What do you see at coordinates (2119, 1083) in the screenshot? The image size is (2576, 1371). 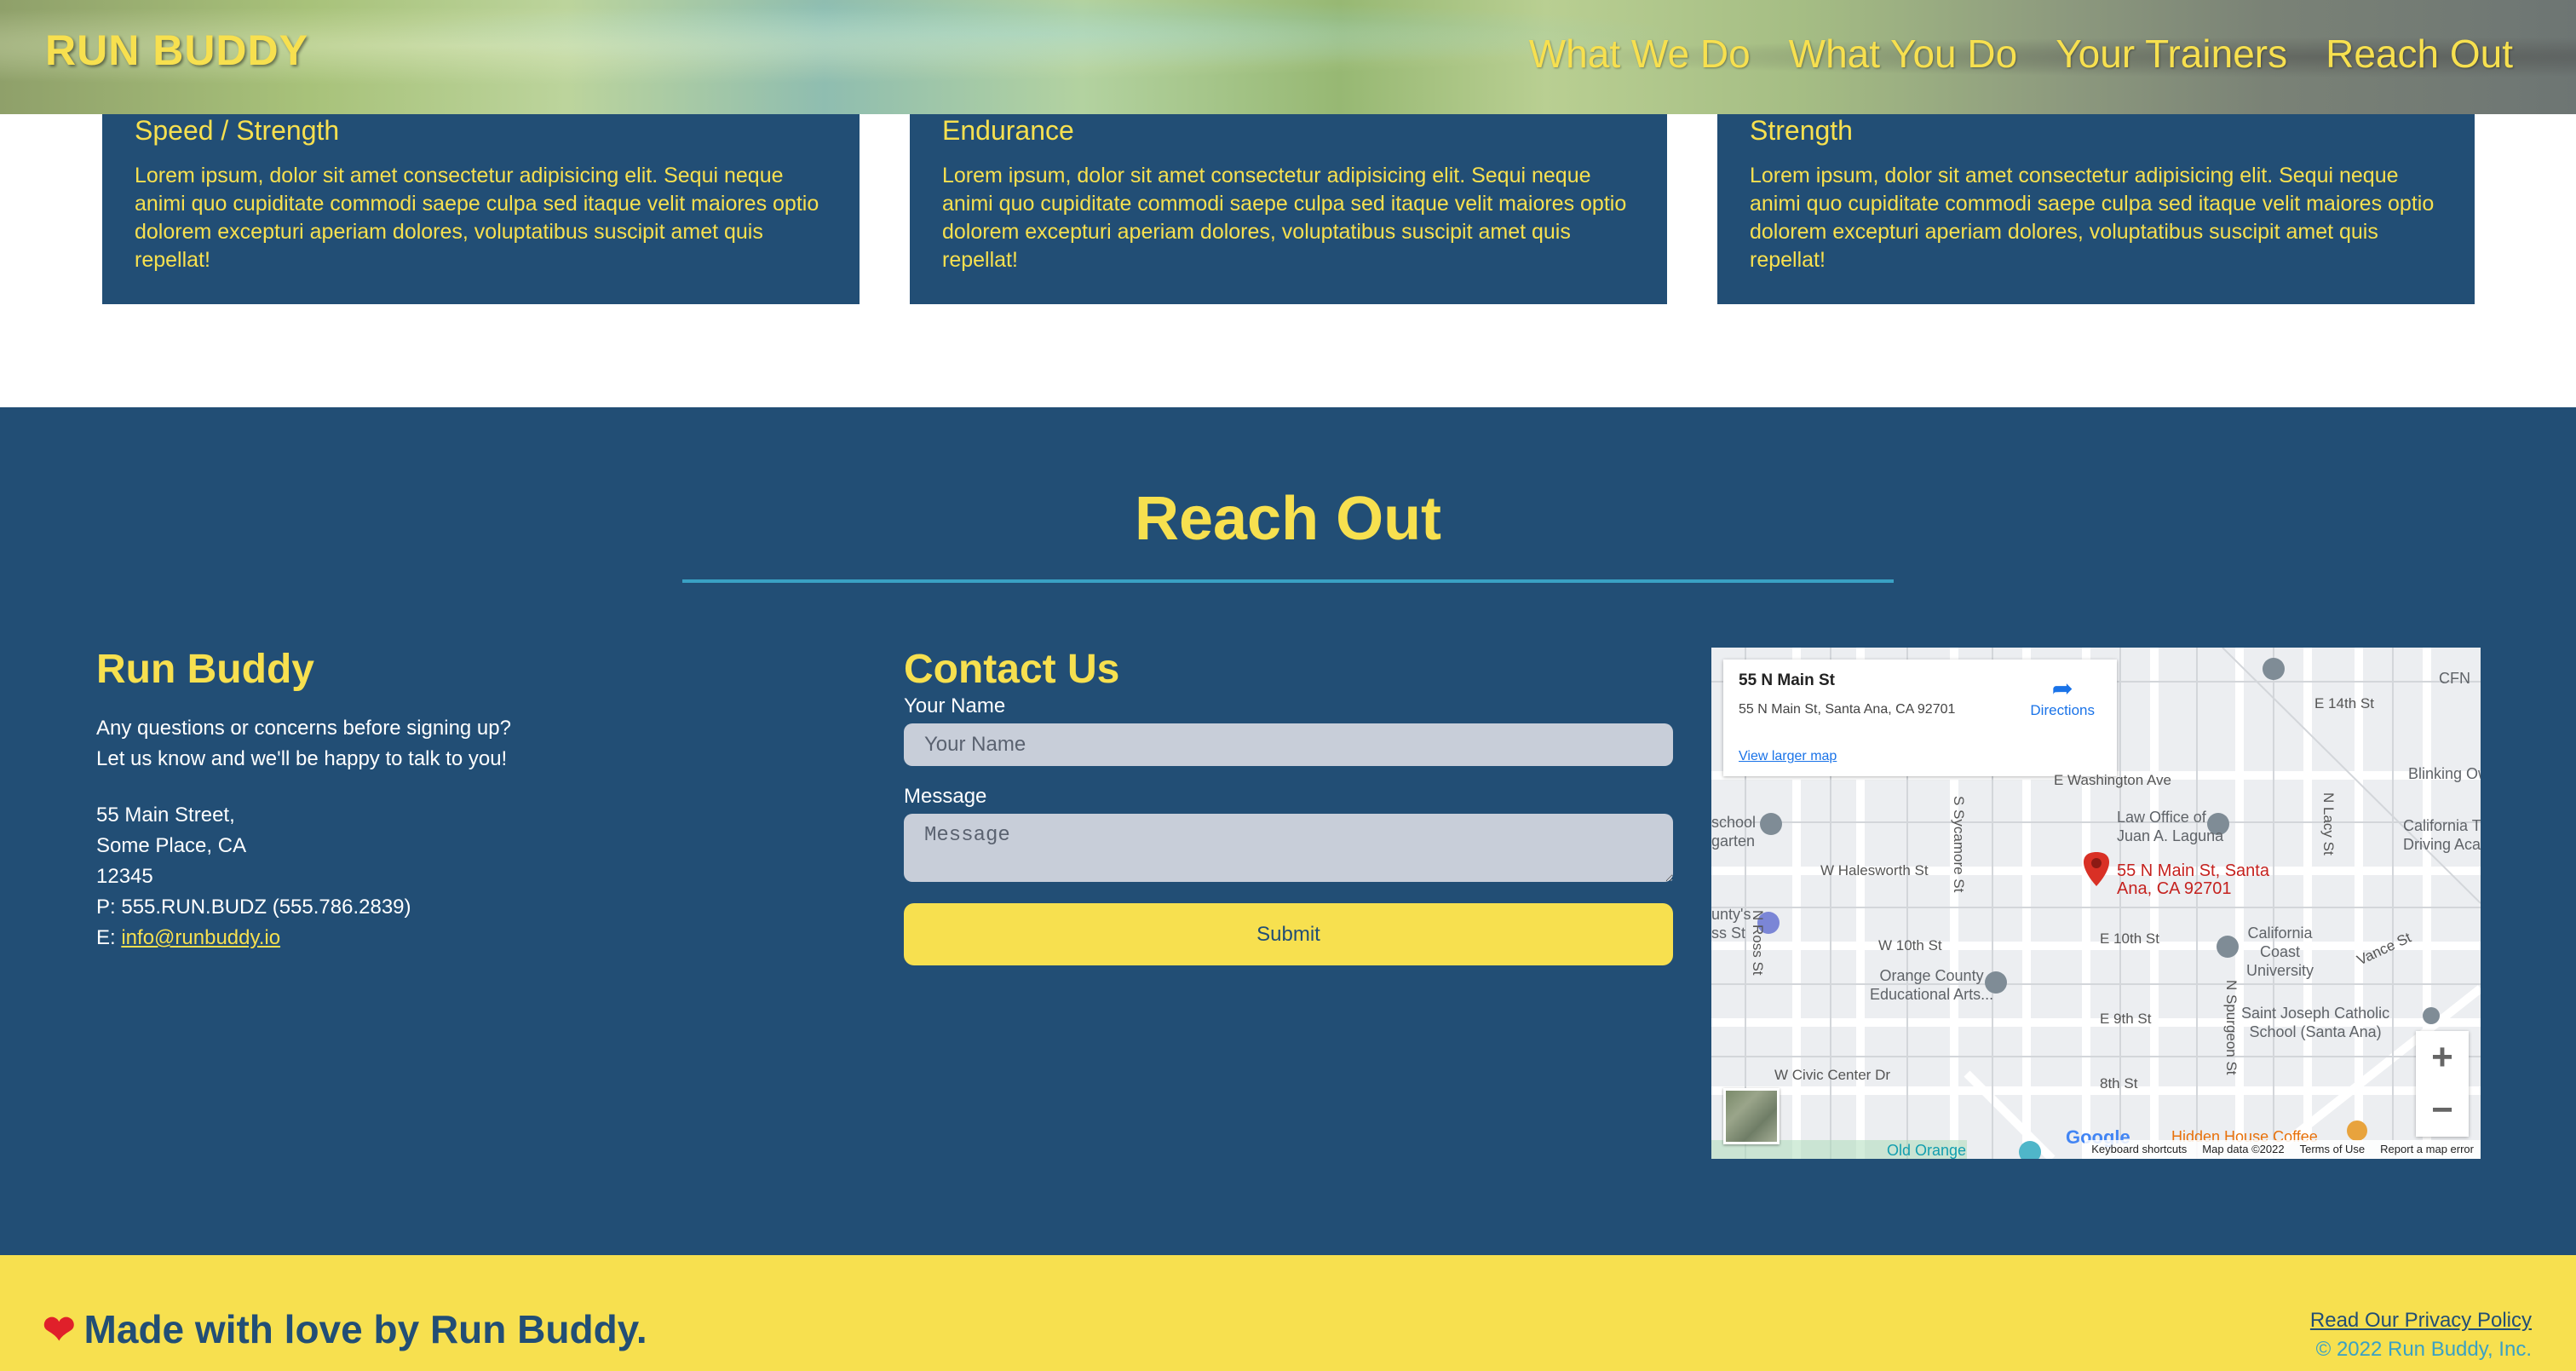 I see `street-label: 8th St` at bounding box center [2119, 1083].